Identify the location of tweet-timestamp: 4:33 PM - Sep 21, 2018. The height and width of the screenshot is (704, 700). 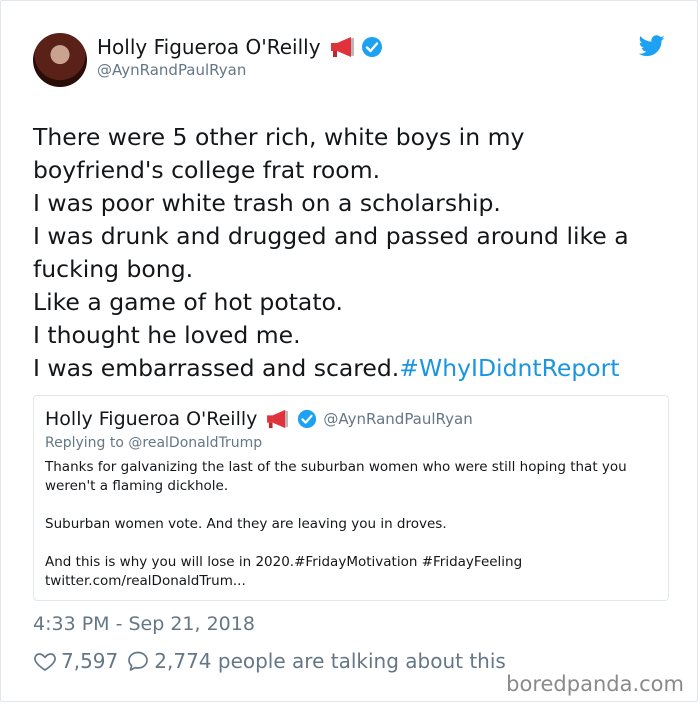
(144, 624).